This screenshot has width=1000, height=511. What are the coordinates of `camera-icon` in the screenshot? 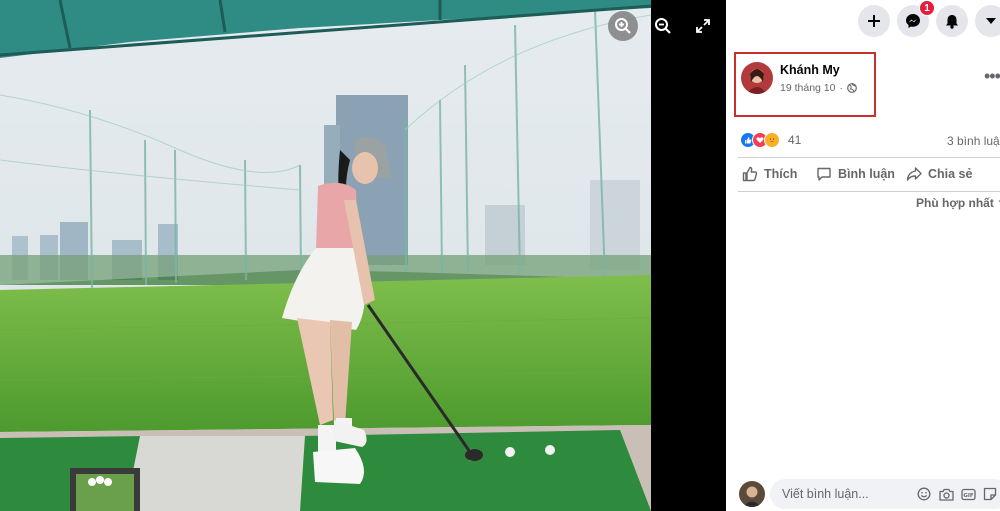 It's located at (946, 494).